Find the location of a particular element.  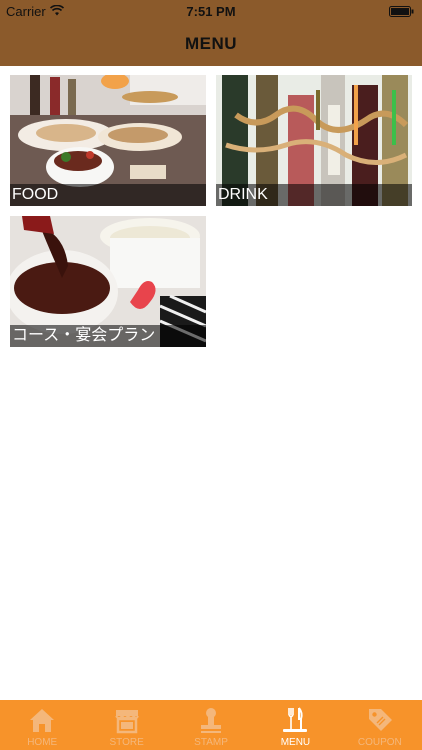

menu-item-course-banquet-plan: コース・宴会プラン is located at coordinates (108, 281).